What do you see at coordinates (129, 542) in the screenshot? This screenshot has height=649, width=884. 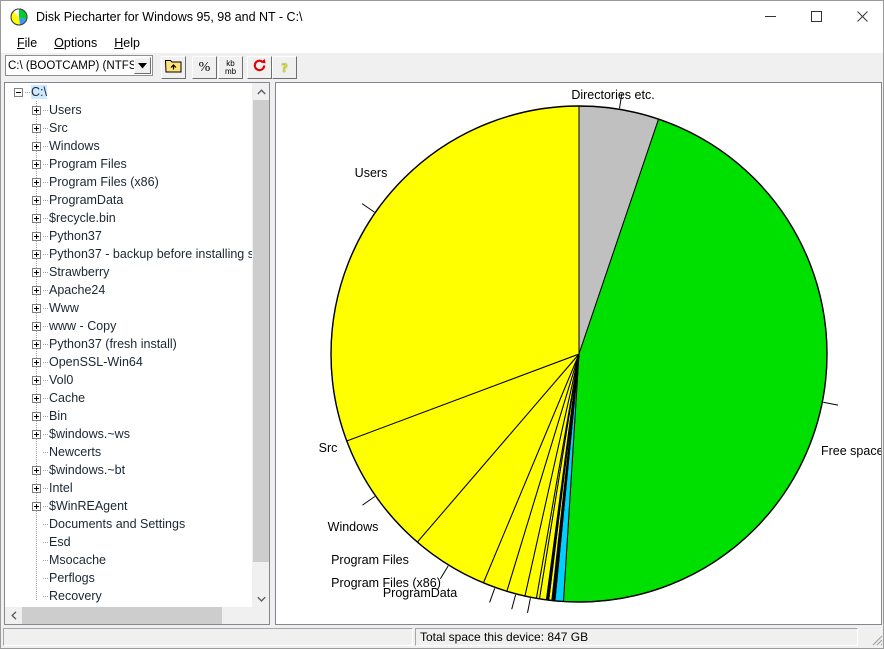 I see `tree-item: Esd` at bounding box center [129, 542].